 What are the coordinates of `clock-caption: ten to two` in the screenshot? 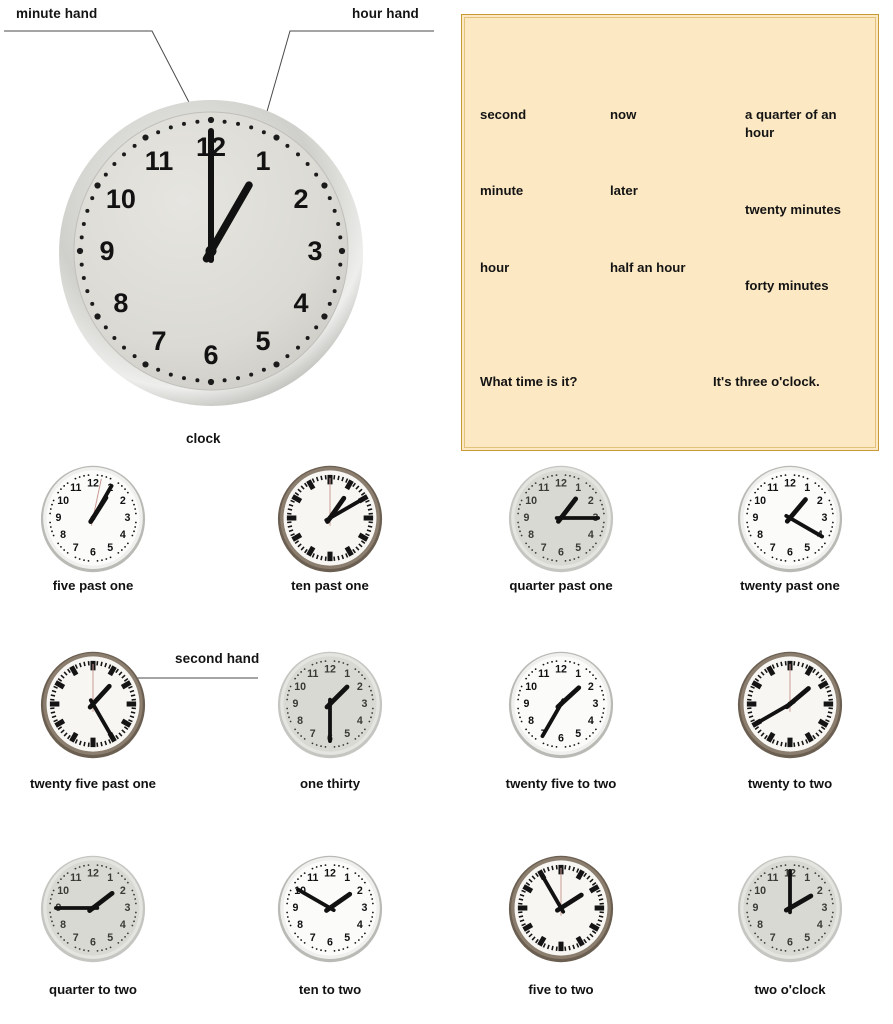 It's located at (330, 989).